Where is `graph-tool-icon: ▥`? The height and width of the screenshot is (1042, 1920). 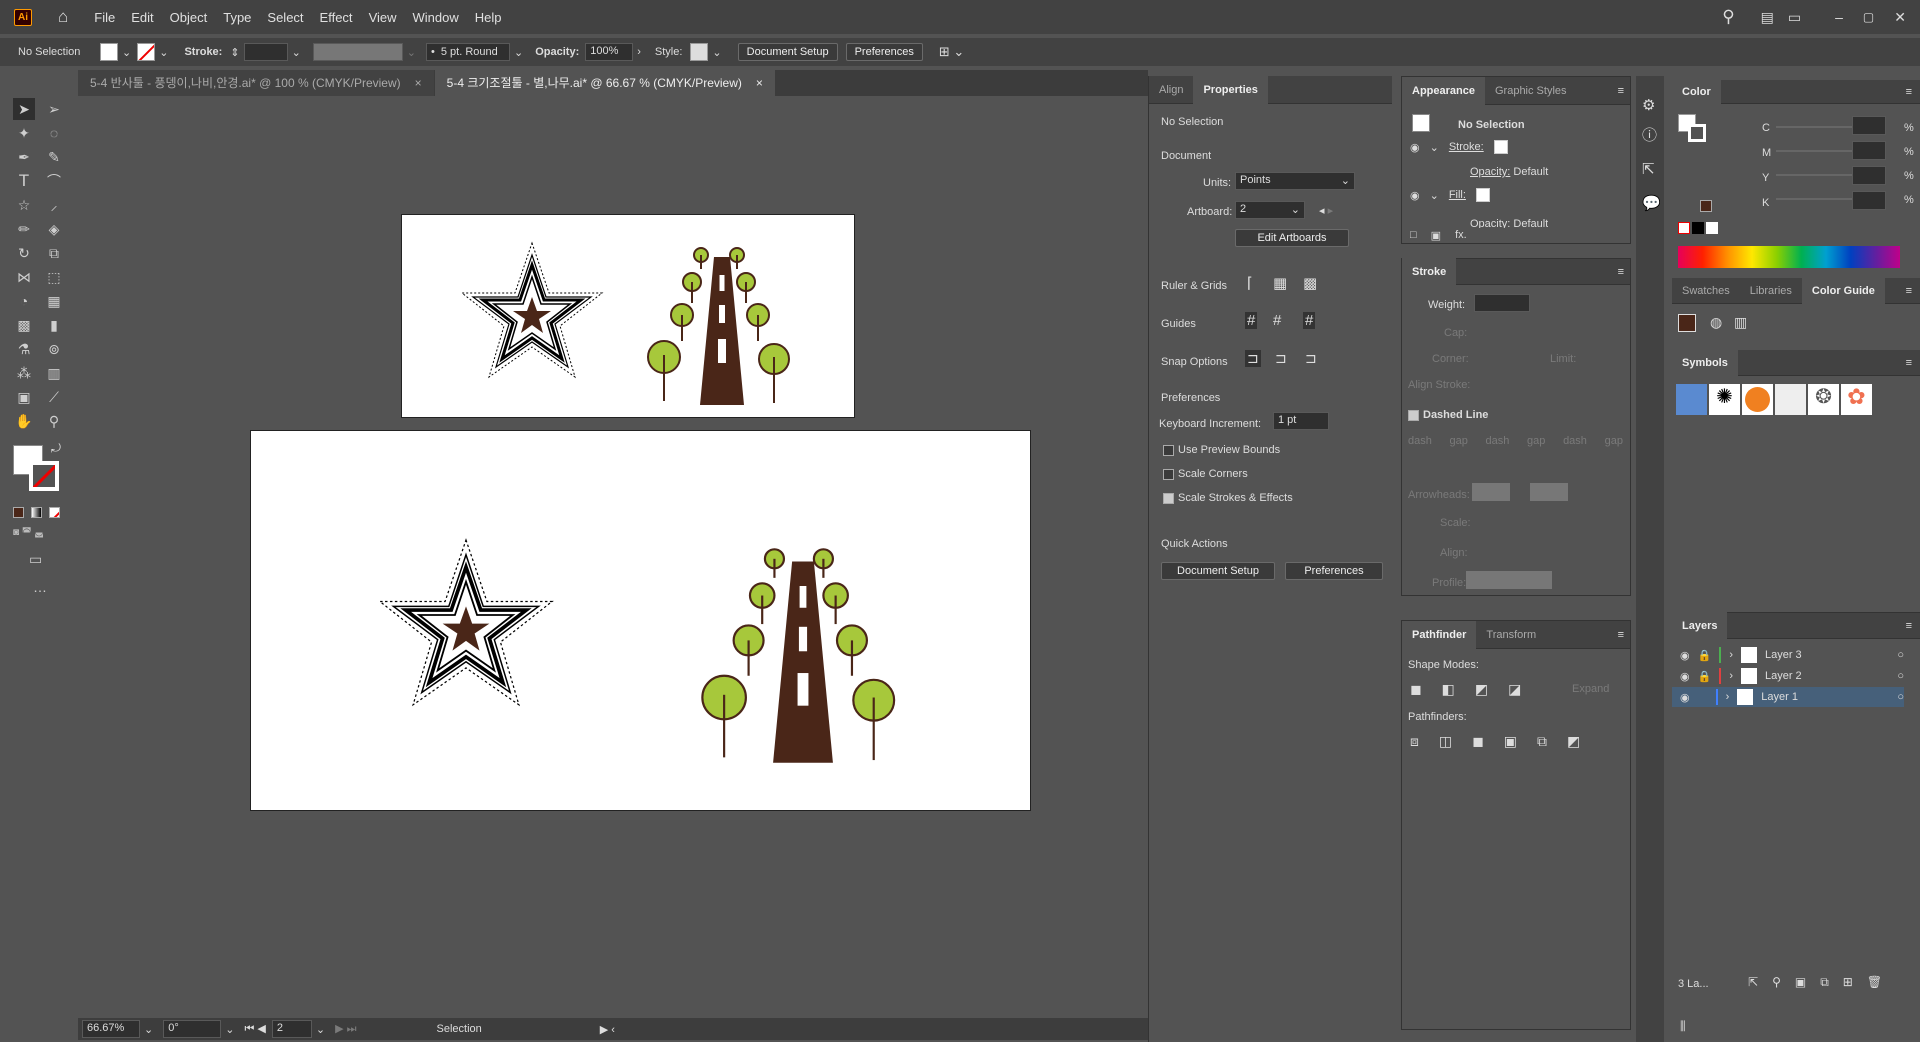
graph-tool-icon: ▥ is located at coordinates (54, 373).